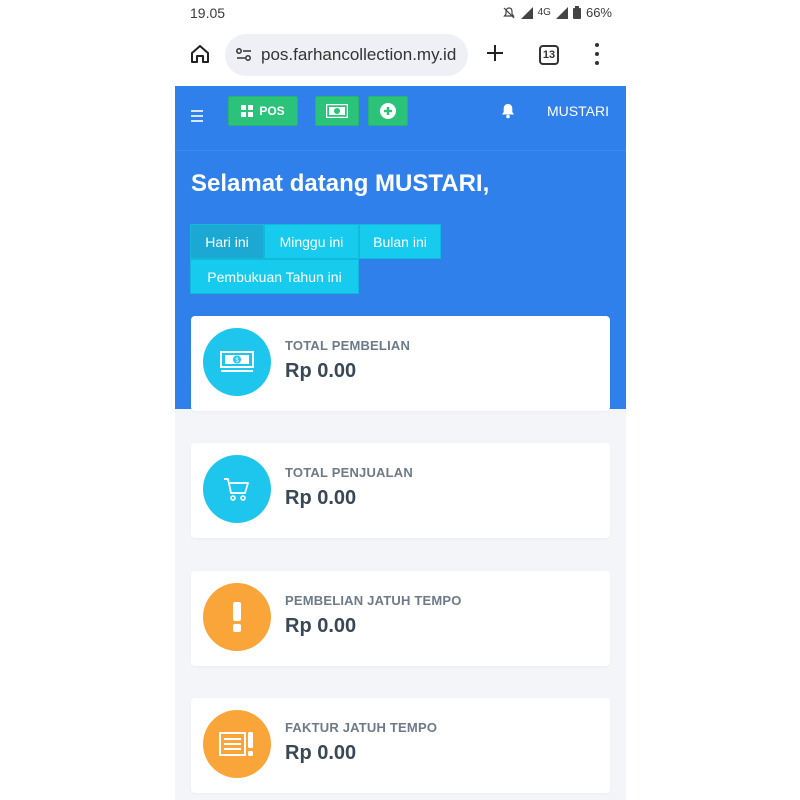  I want to click on page-title: Selamat datang MUSTARI,, so click(340, 183).